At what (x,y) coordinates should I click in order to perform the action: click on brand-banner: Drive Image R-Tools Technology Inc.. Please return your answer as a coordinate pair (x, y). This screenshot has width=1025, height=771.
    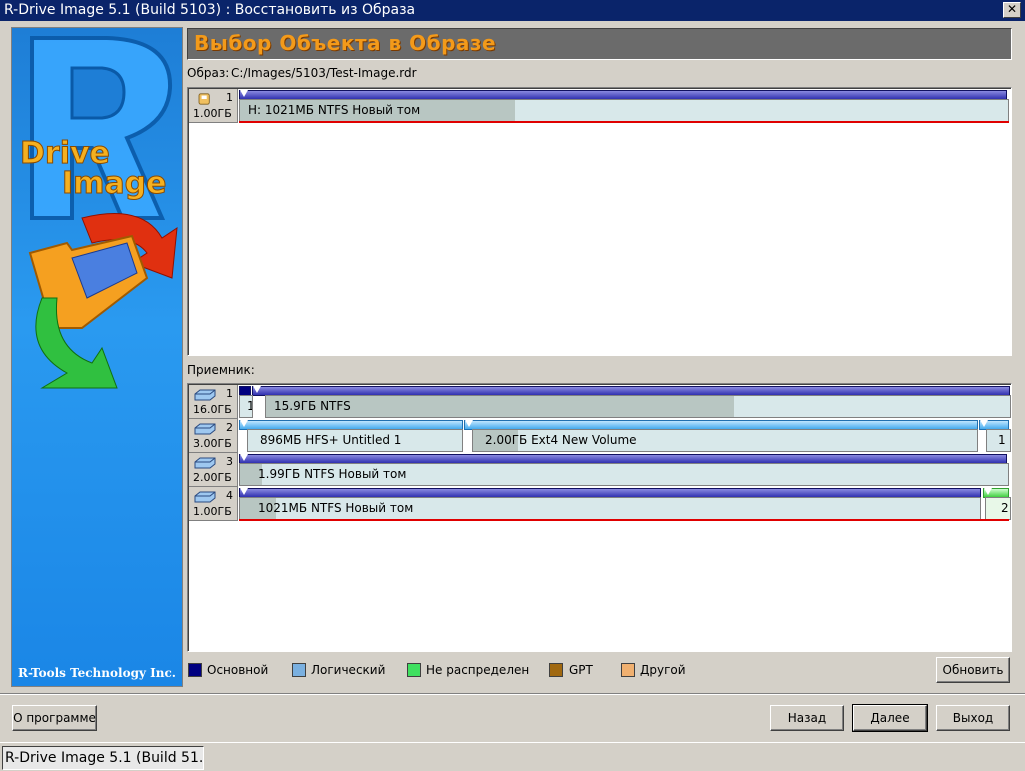
    Looking at the image, I should click on (97, 357).